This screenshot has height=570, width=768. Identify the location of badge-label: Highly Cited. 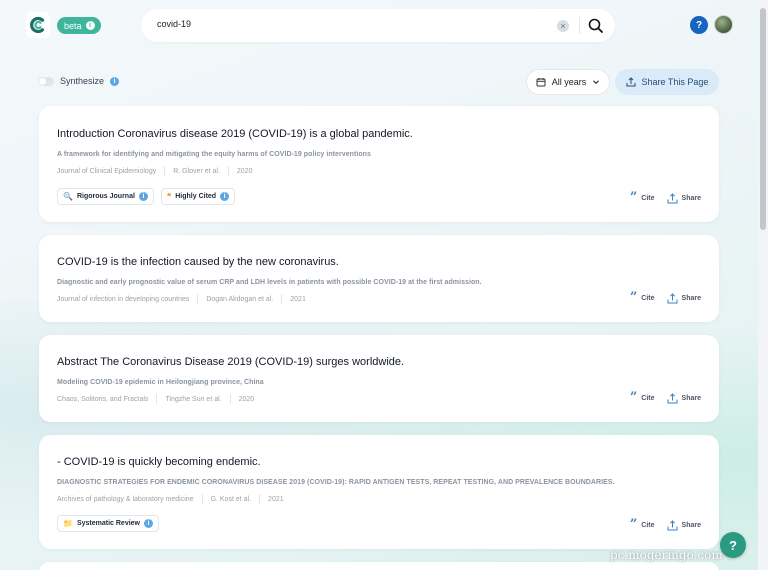
(196, 196).